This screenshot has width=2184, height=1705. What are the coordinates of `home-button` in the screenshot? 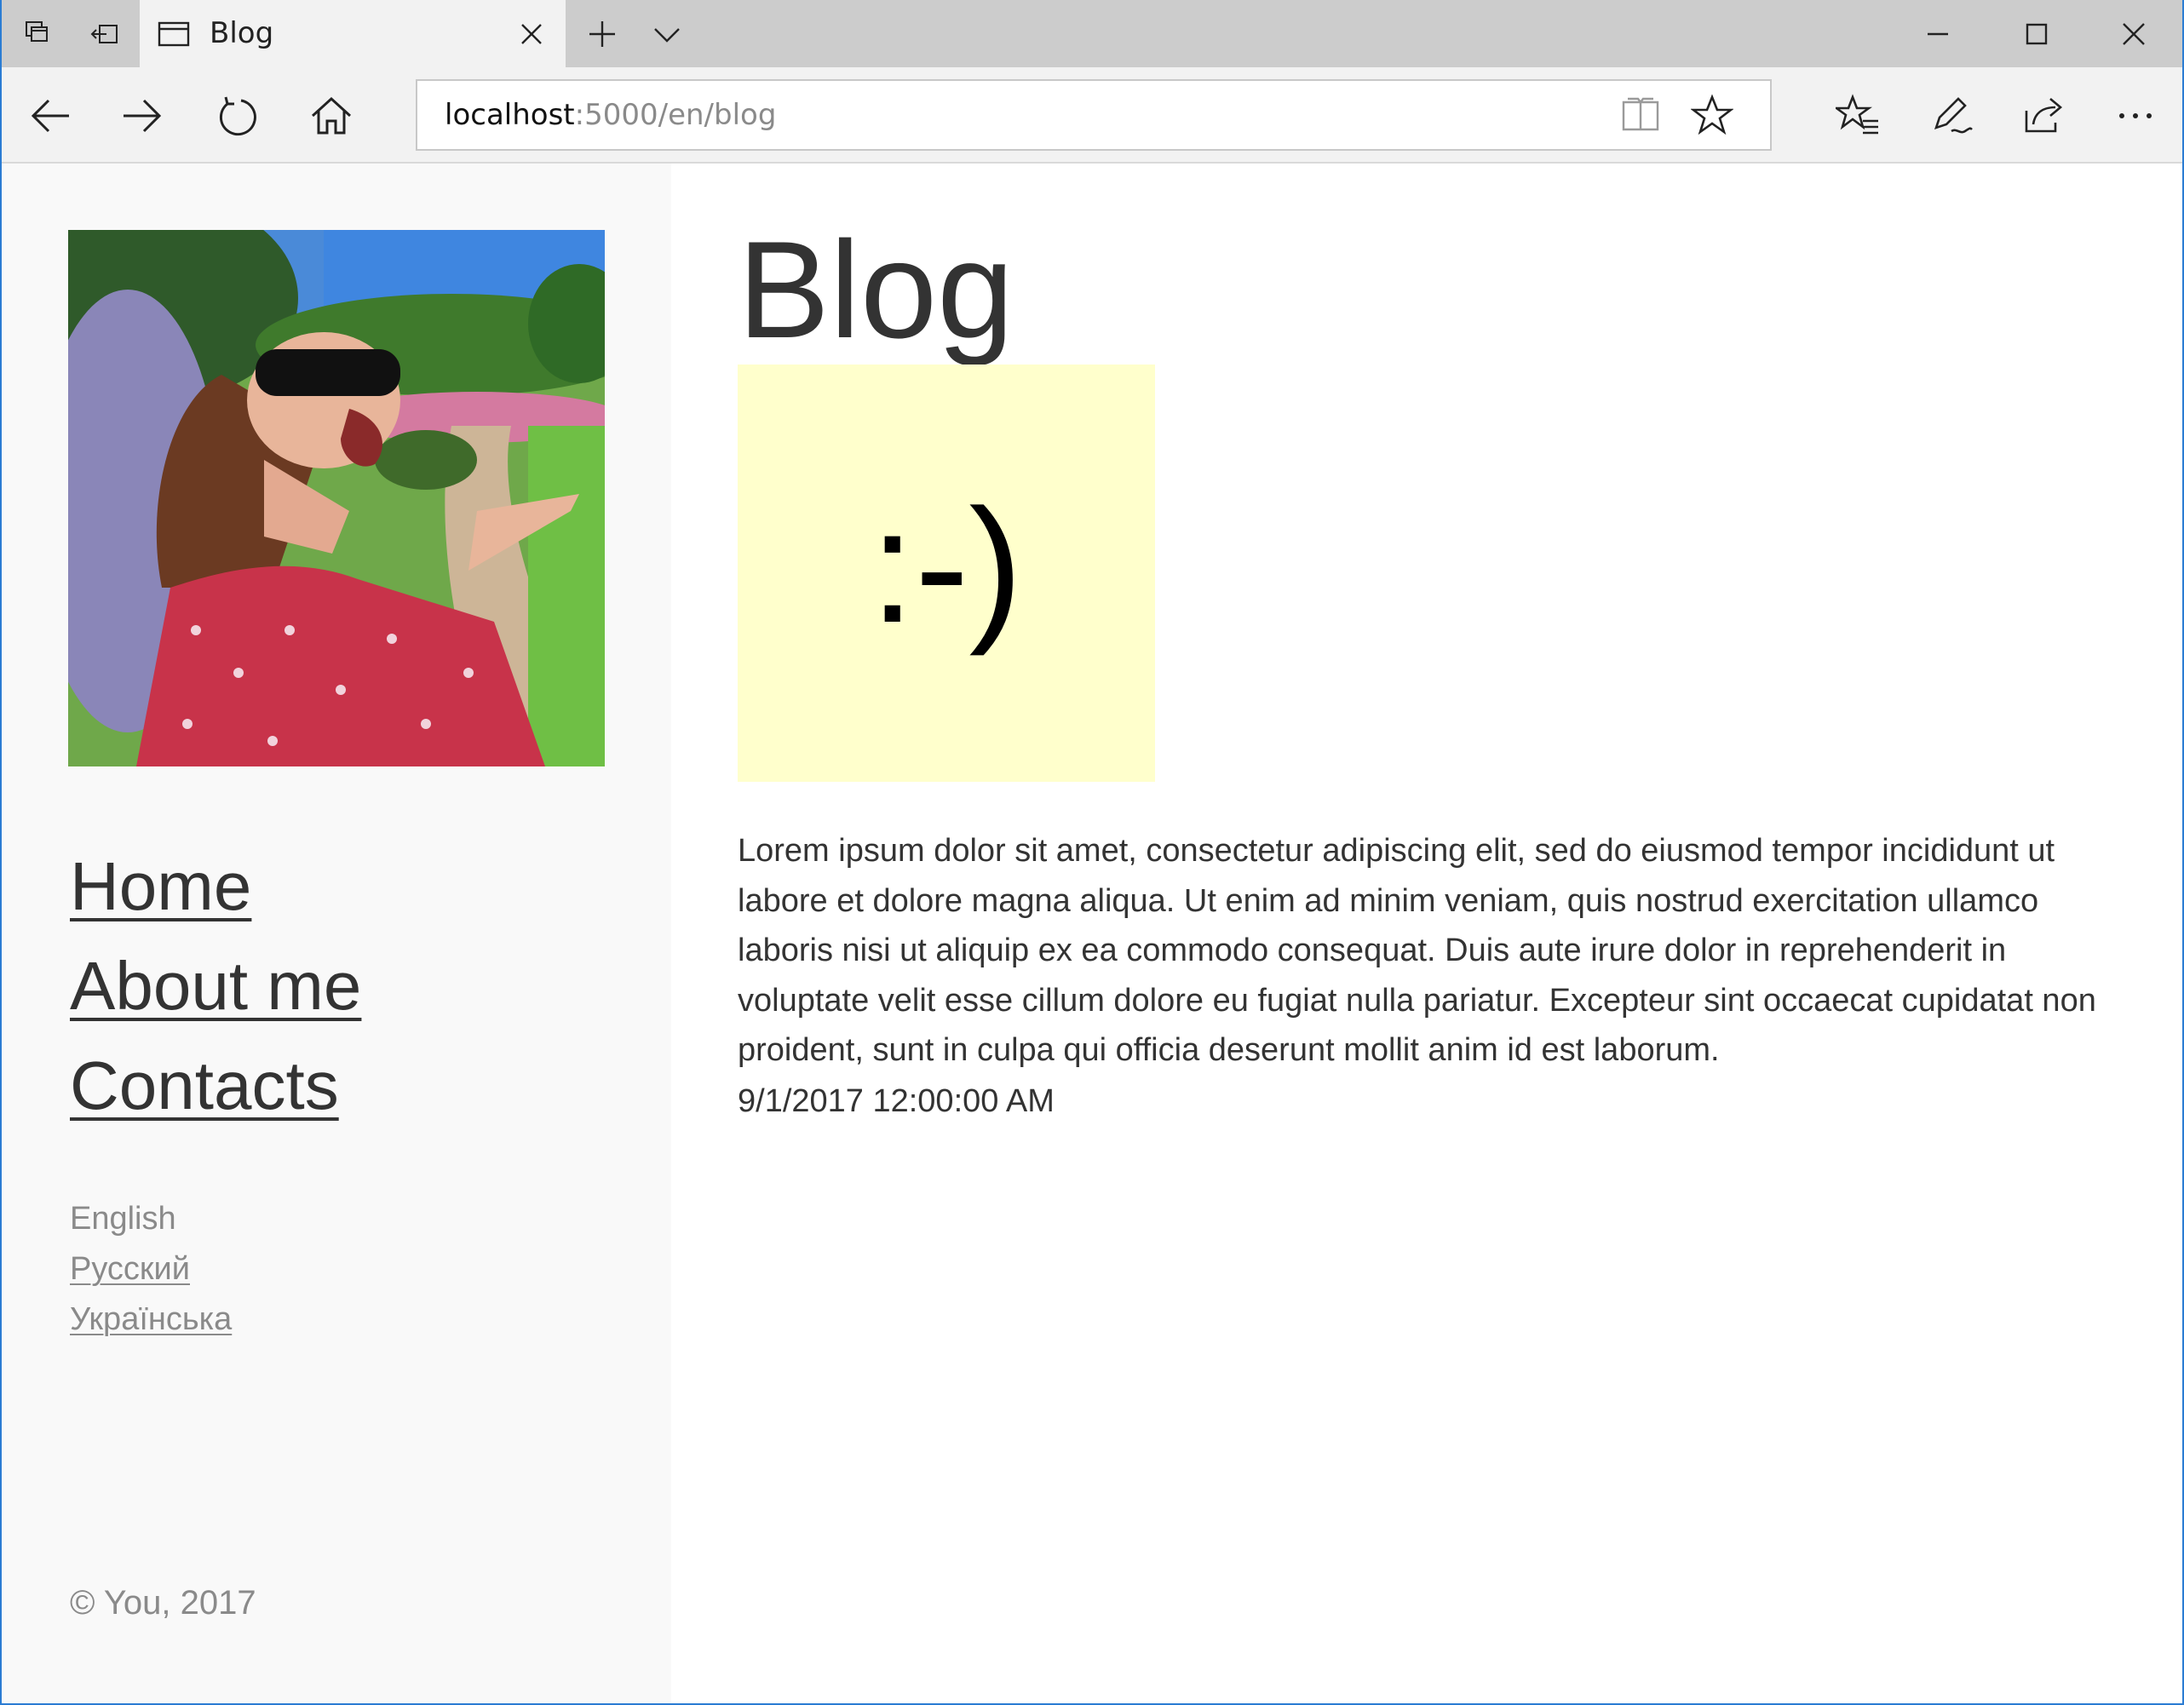 It's located at (331, 116).